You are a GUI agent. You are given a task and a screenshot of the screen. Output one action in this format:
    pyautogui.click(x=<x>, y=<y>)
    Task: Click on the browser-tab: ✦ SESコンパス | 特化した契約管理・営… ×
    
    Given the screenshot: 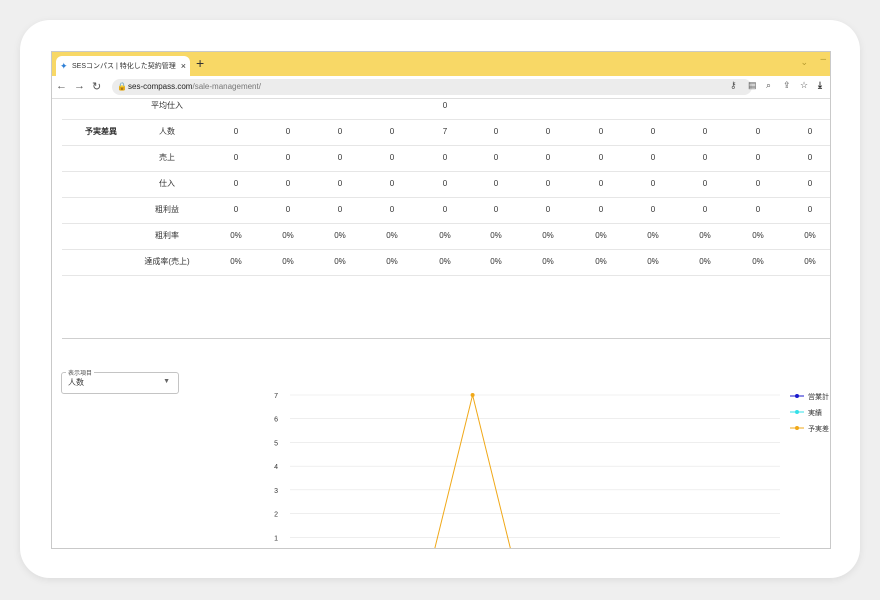 What is the action you would take?
    pyautogui.click(x=123, y=66)
    